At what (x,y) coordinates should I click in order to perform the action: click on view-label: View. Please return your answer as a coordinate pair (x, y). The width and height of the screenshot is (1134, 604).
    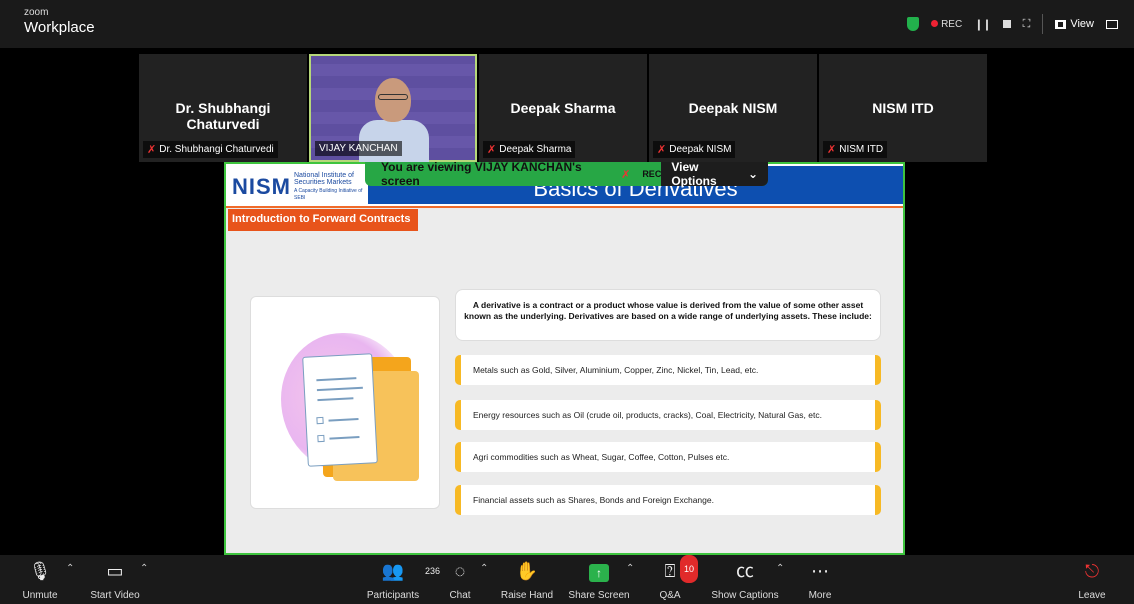
    Looking at the image, I should click on (1082, 24).